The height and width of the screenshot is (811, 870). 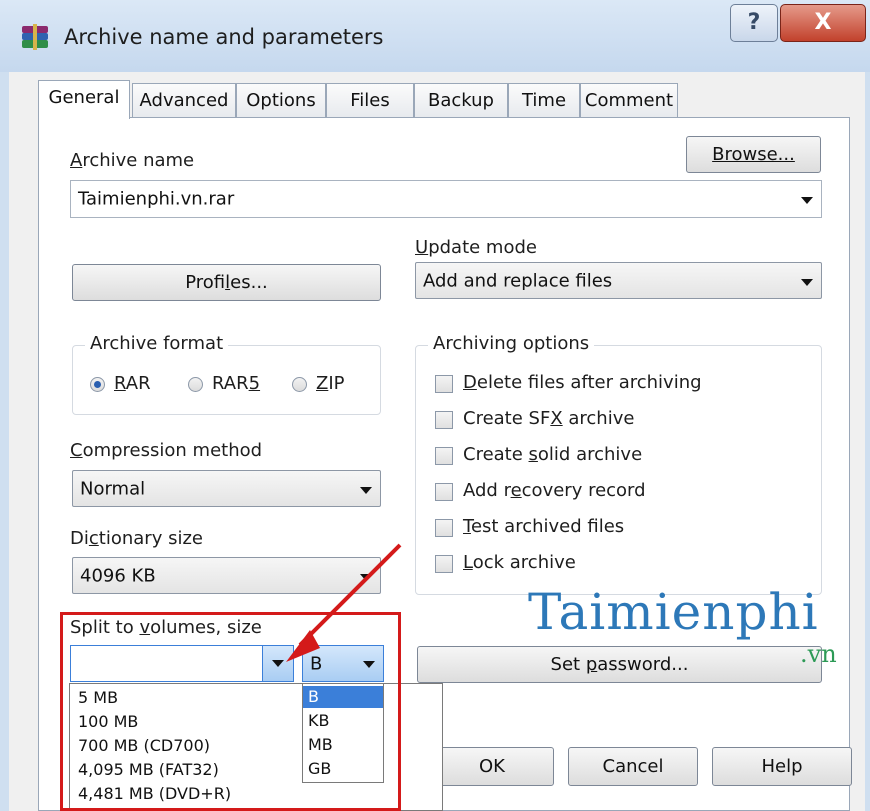 What do you see at coordinates (554, 490) in the screenshot?
I see `recovery-record-label: Add recovery record` at bounding box center [554, 490].